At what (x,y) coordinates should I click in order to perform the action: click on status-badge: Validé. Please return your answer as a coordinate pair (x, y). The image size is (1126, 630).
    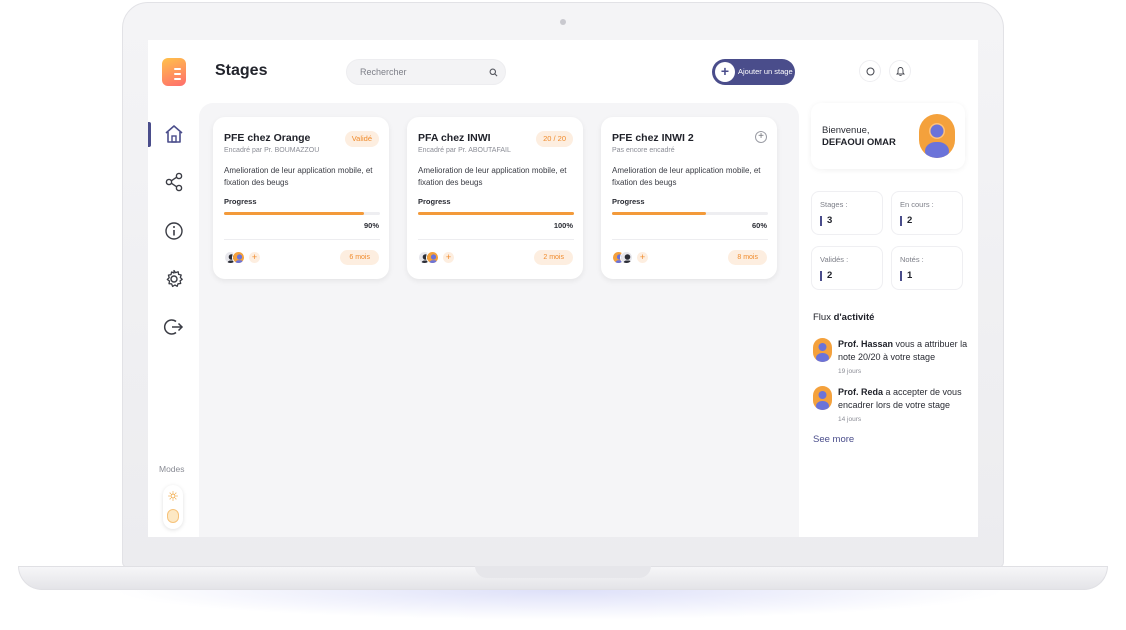
    Looking at the image, I should click on (361, 139).